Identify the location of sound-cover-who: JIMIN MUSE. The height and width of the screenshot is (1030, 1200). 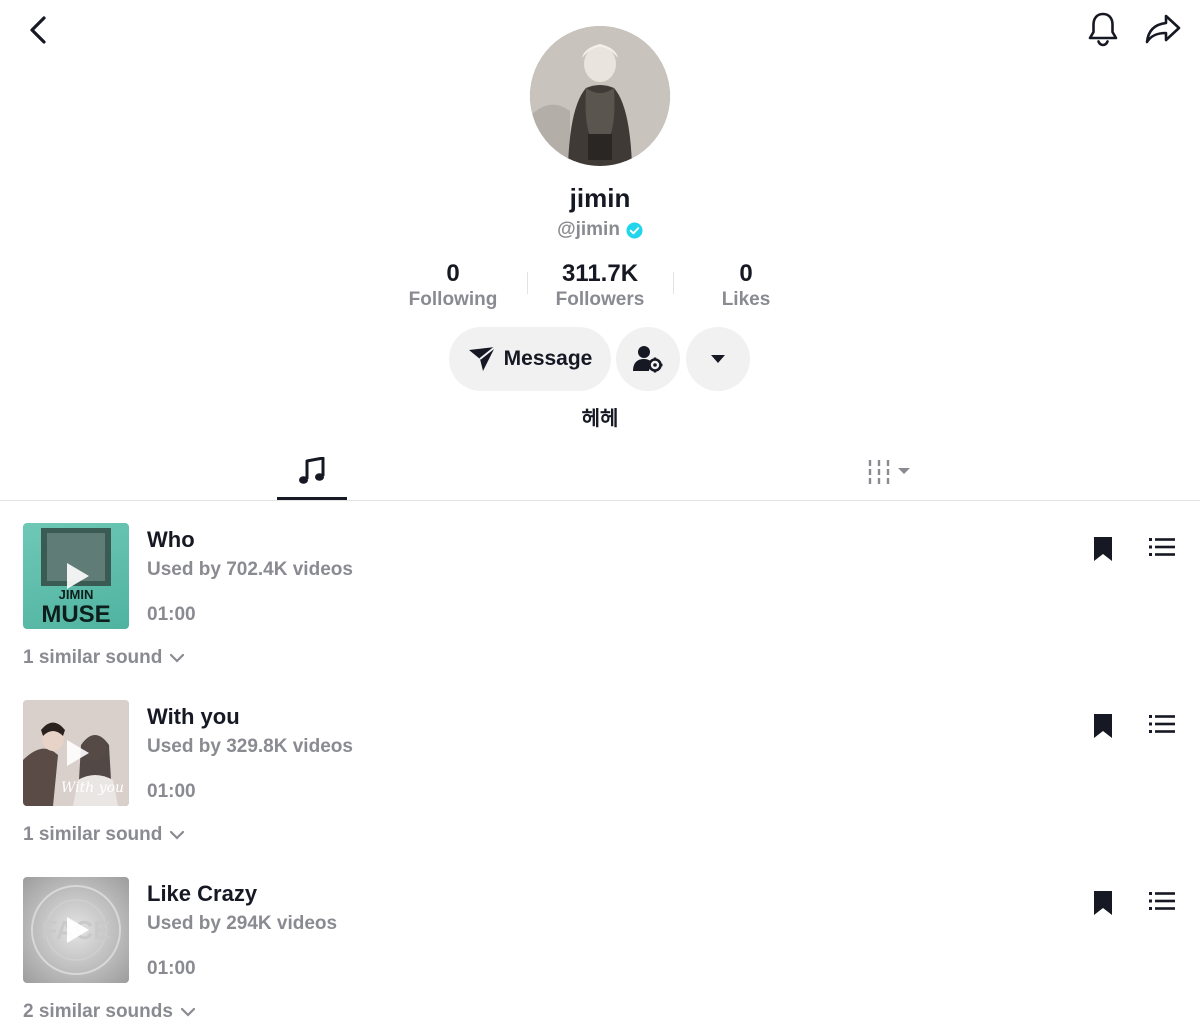
(76, 576).